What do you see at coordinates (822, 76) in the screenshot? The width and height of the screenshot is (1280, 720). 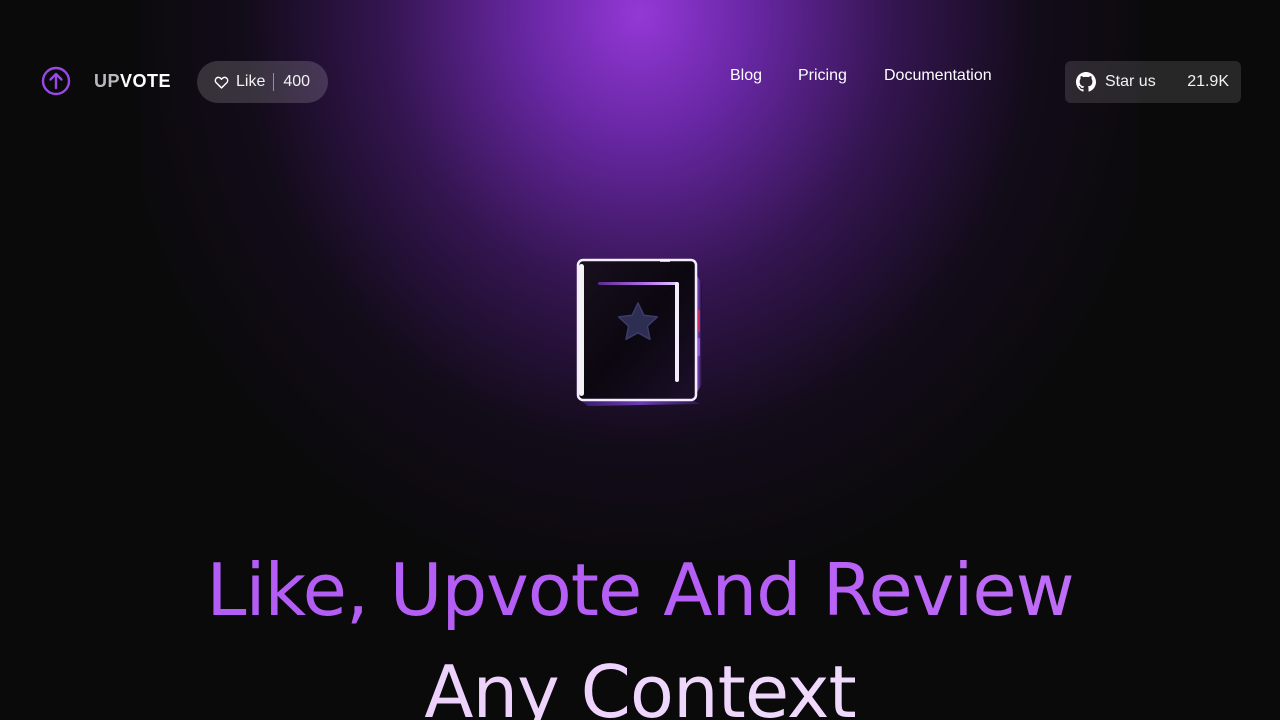 I see `nav-pricing: Pricing` at bounding box center [822, 76].